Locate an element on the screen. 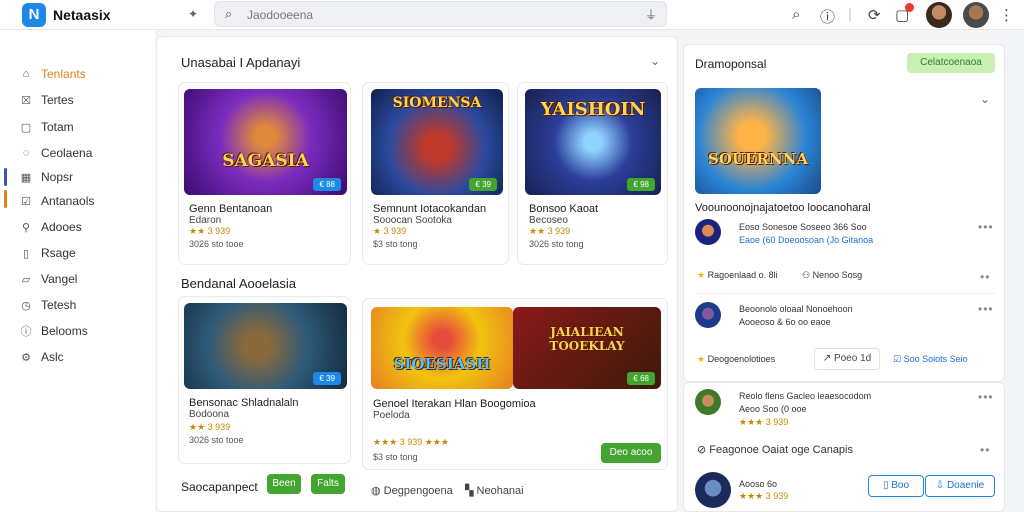  game-art-title: SIOMENSA is located at coordinates (437, 103).